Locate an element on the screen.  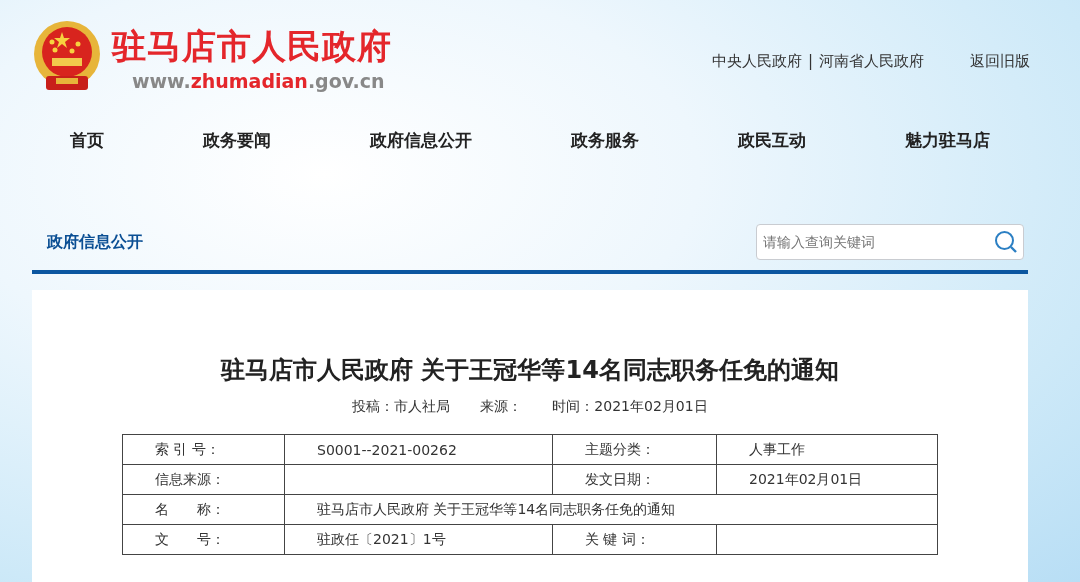
table-cell: 信息来源： is located at coordinates (203, 479).